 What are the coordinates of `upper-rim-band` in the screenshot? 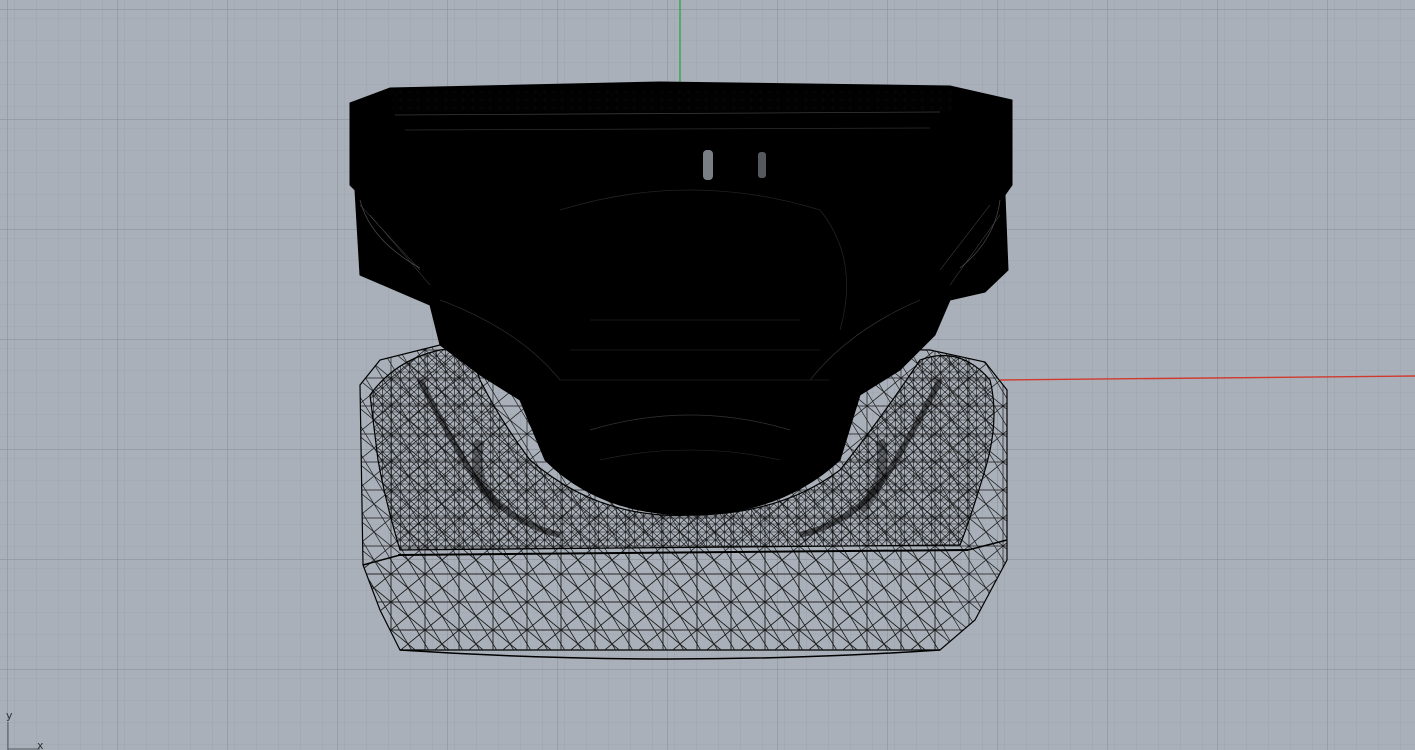 It's located at (672, 101).